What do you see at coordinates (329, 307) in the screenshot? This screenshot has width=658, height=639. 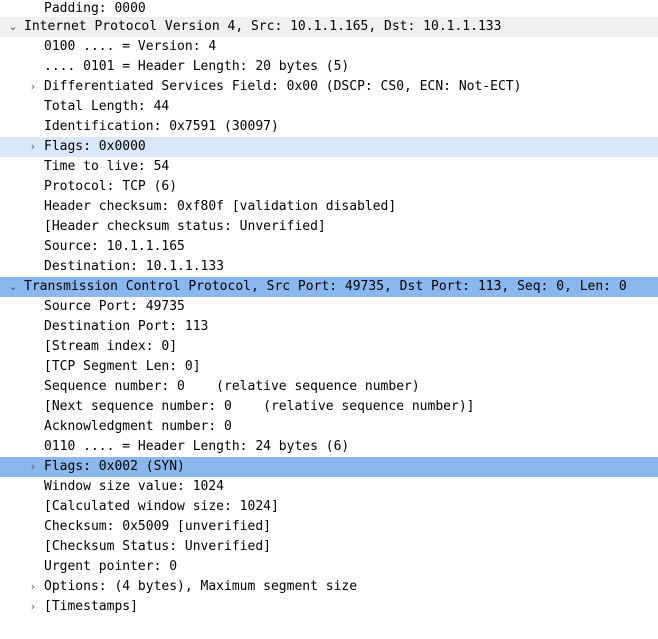 I see `tree-row-source-port: Source Port: 49735` at bounding box center [329, 307].